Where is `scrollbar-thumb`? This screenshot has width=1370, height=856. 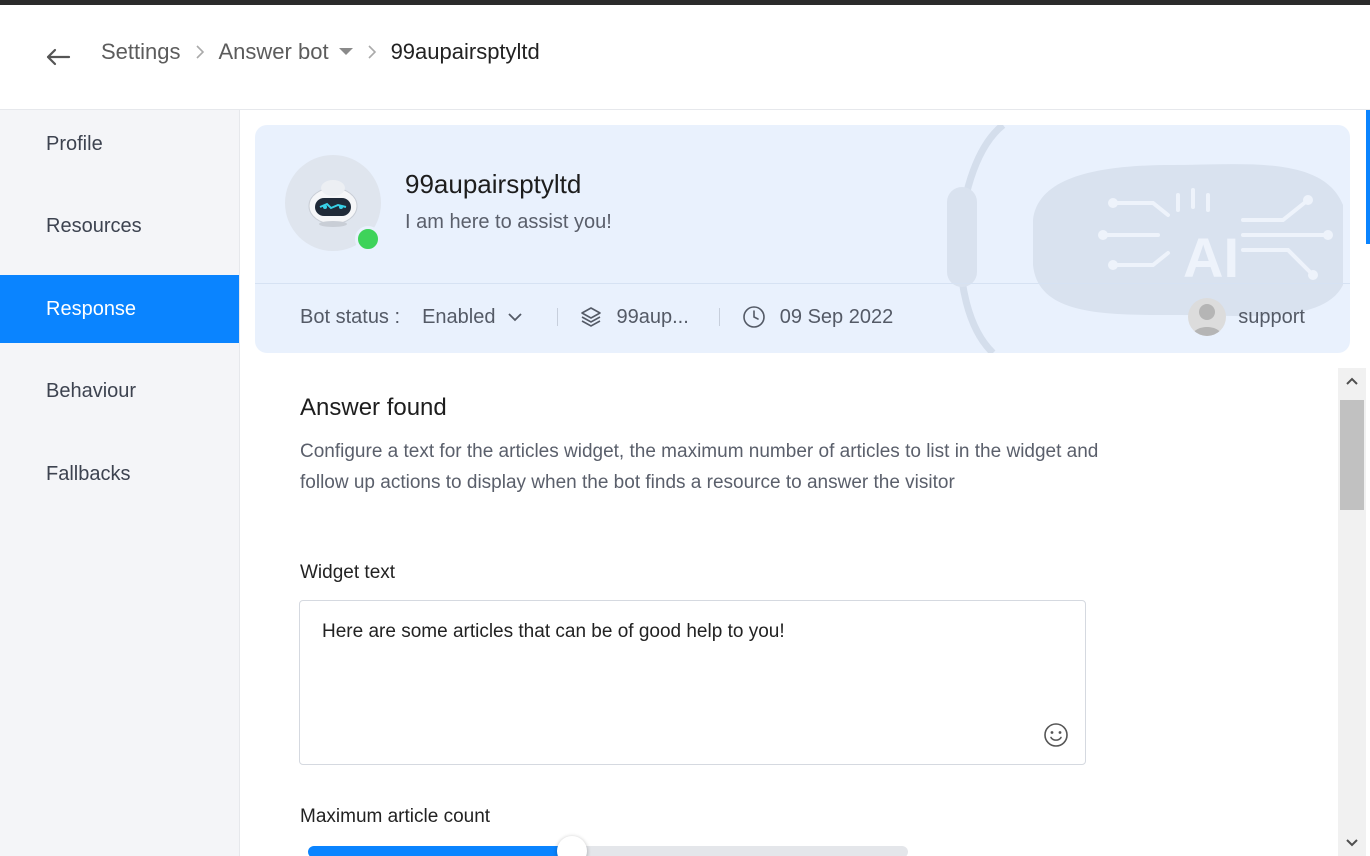
scrollbar-thumb is located at coordinates (1352, 455).